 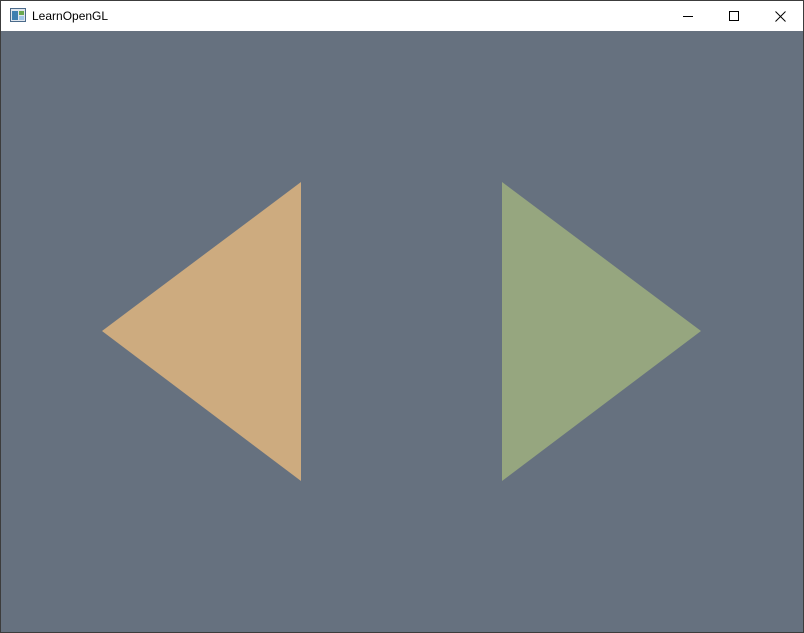 I want to click on maximize-button, so click(x=734, y=16).